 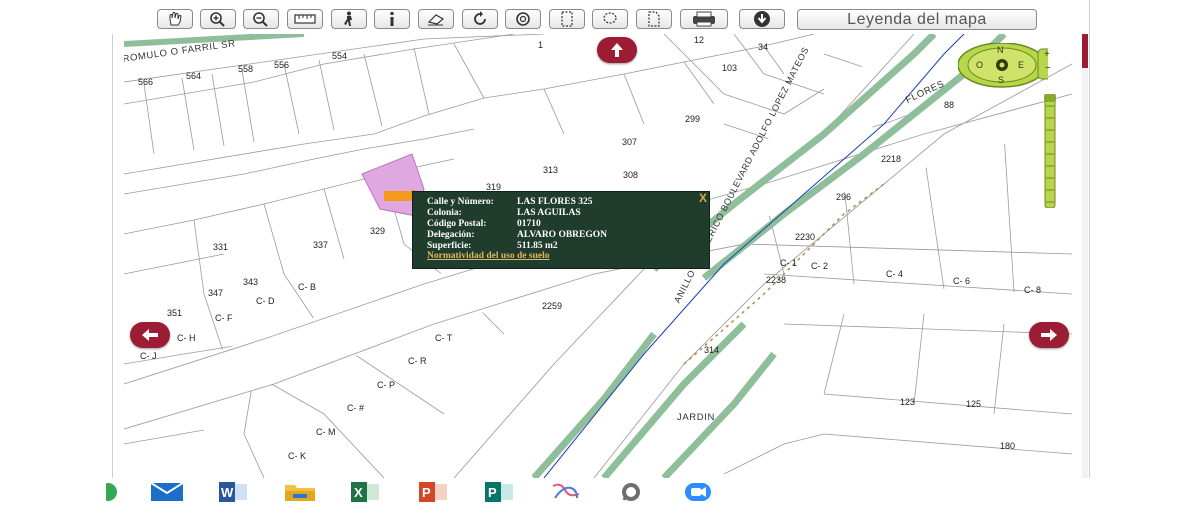 I want to click on popup-key-postal: Código Postal:, so click(x=457, y=224).